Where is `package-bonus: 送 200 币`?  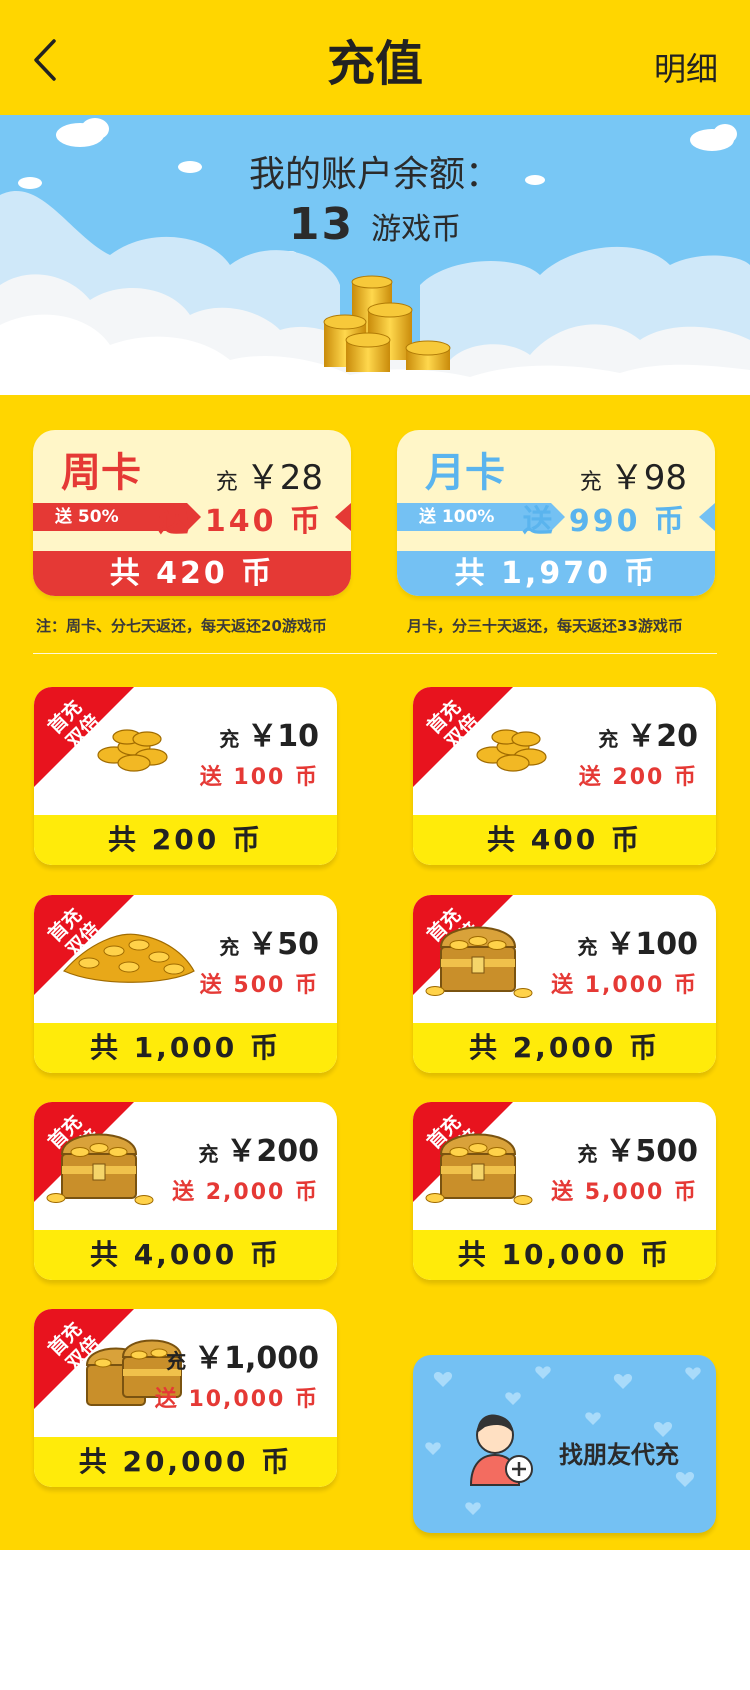
package-bonus: 送 200 币 is located at coordinates (638, 777).